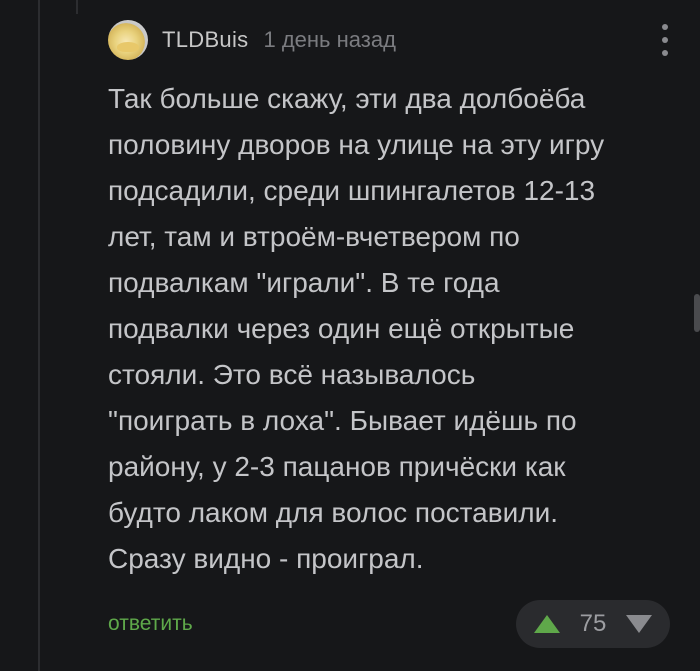 This screenshot has height=671, width=700. I want to click on comment-line: району, у 2-3 пацанов причёски как, so click(337, 466).